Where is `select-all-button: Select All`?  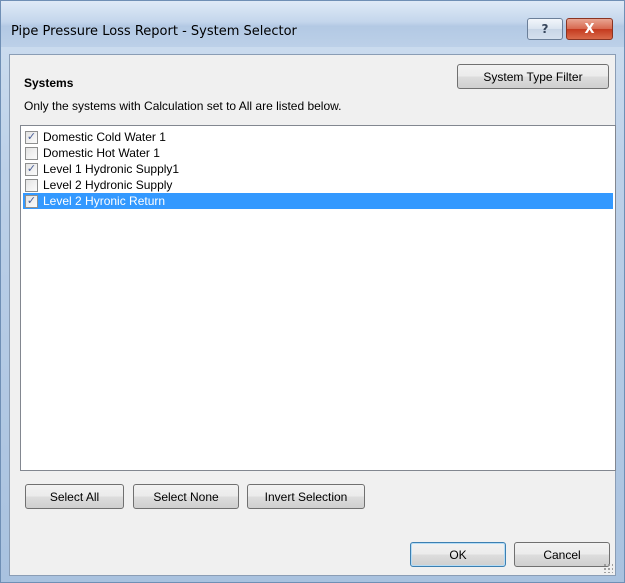
select-all-button: Select All is located at coordinates (74, 496).